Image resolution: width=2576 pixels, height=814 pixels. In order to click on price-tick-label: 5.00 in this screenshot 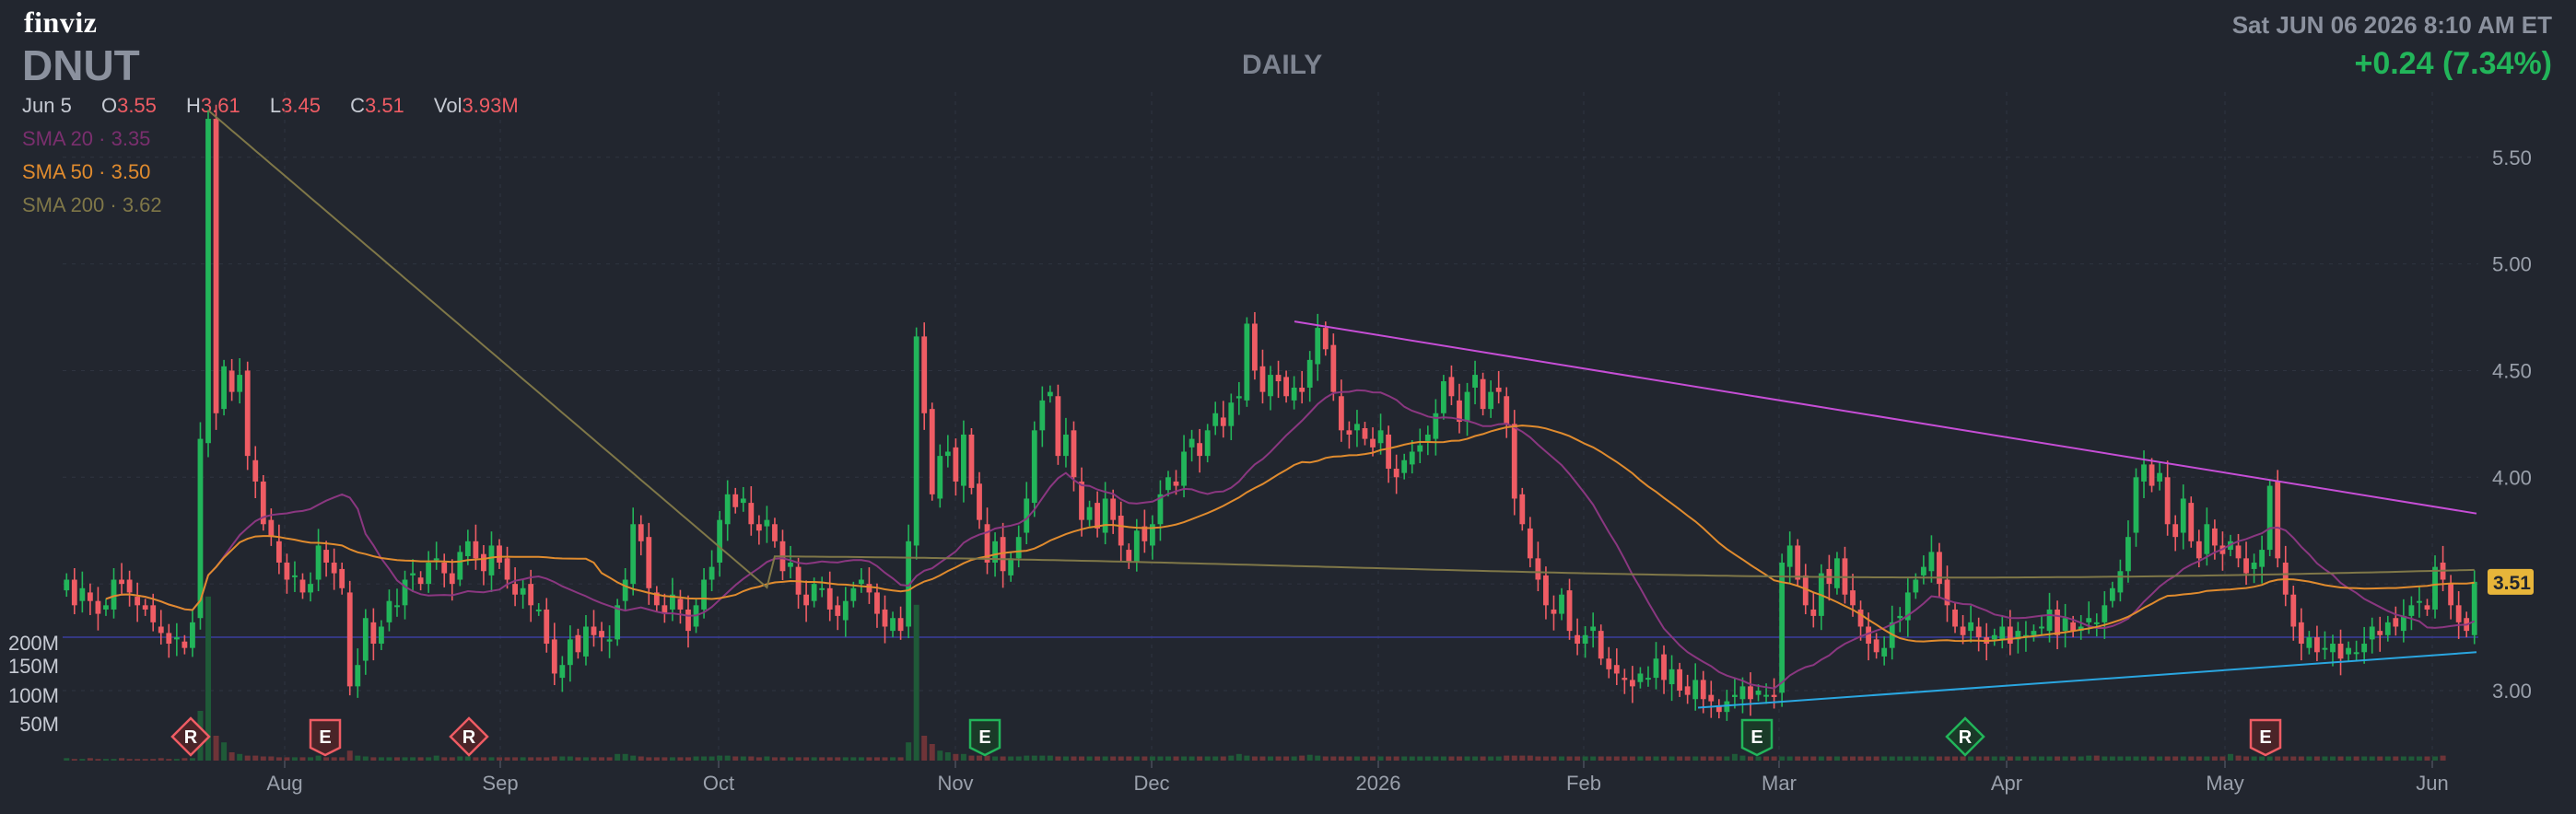, I will do `click(2512, 264)`.